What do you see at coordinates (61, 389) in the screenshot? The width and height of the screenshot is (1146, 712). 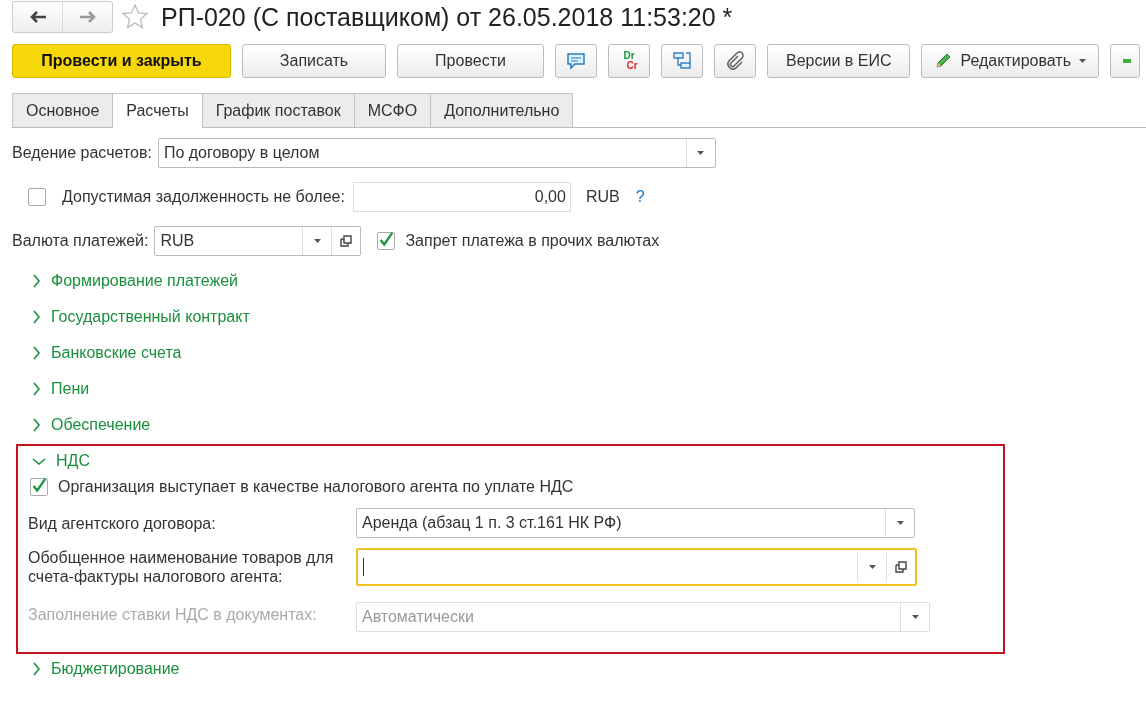 I see `section-toggle: Пени` at bounding box center [61, 389].